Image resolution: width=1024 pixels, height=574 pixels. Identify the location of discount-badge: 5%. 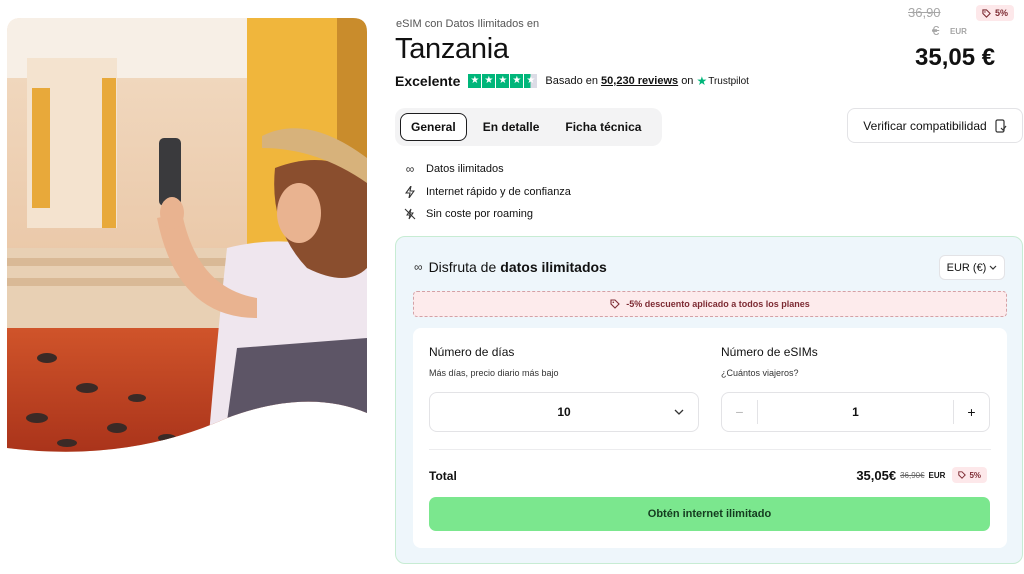
(995, 13).